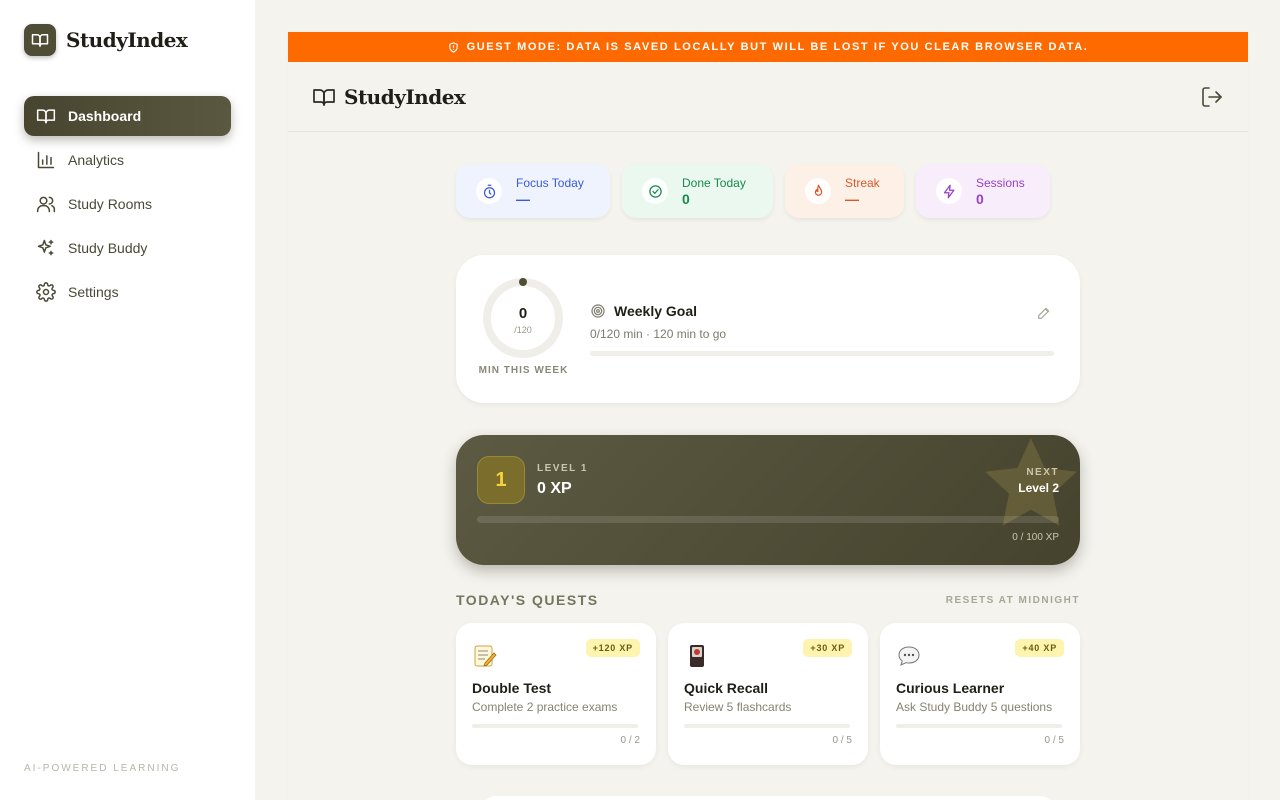 This screenshot has width=1280, height=800. What do you see at coordinates (489, 191) in the screenshot?
I see `timer-icon` at bounding box center [489, 191].